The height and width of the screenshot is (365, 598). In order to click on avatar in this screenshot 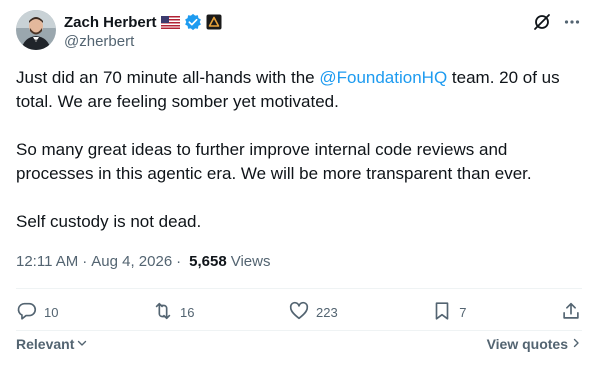, I will do `click(36, 30)`.